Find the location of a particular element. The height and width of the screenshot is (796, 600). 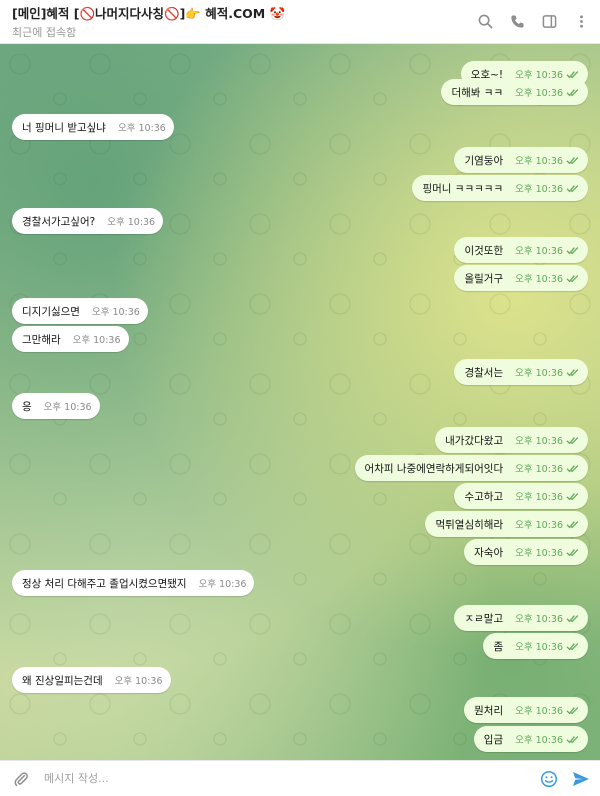

outgoing-message: 자숙아 오후 10:36 is located at coordinates (526, 552).